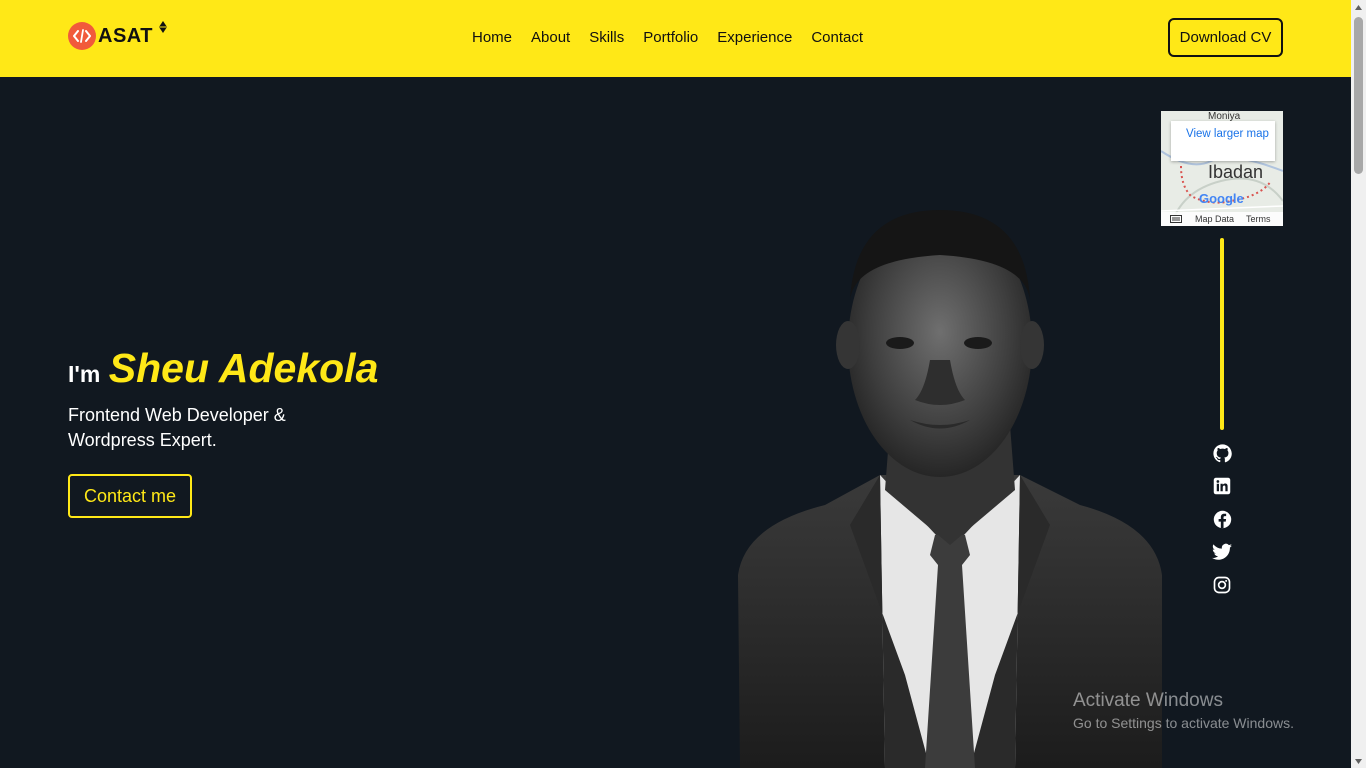 The height and width of the screenshot is (768, 1366). I want to click on social-divider, so click(1222, 334).